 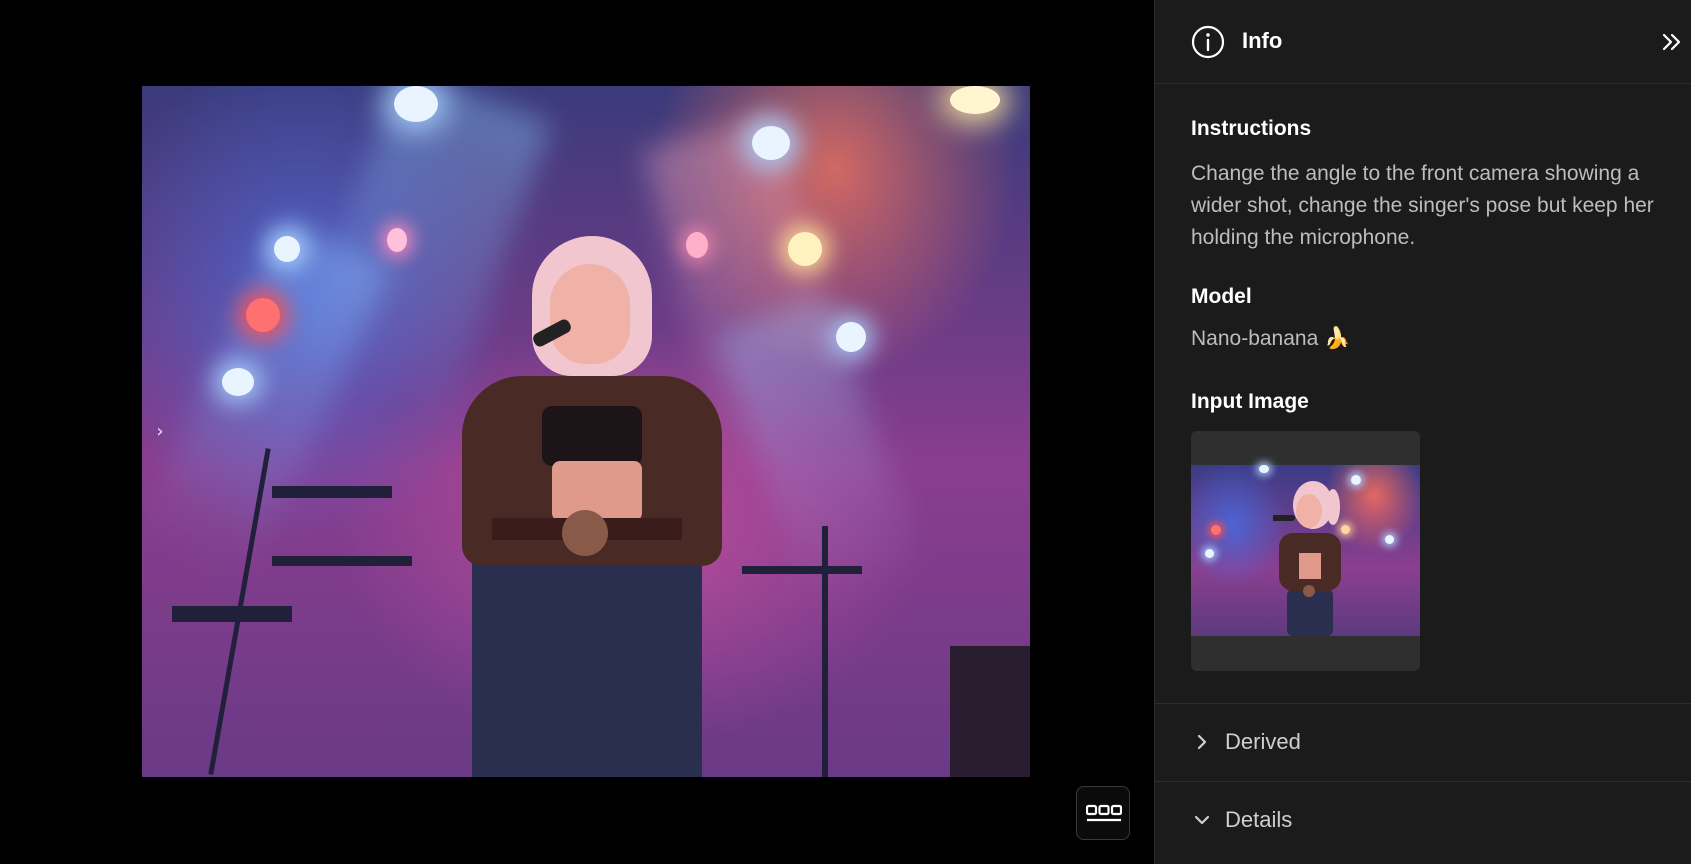 I want to click on chevron-right-icon, so click(x=1202, y=742).